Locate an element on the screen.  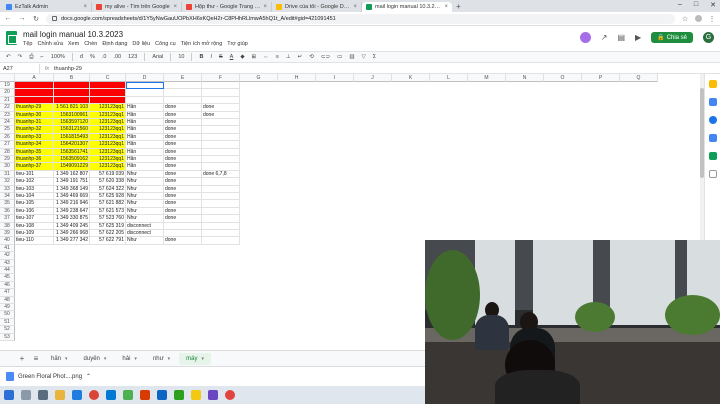
sticky-notes-icon is located at coordinates (196, 395).